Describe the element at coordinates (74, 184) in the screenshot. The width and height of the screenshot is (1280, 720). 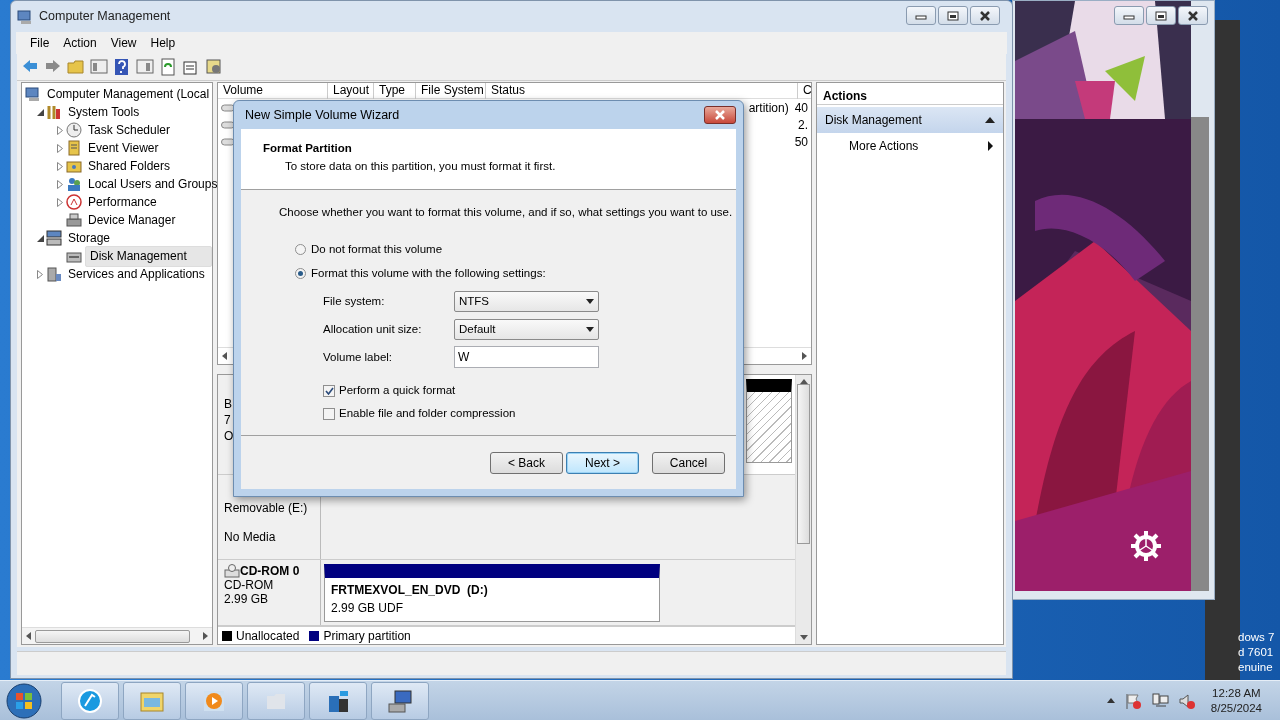
I see `users-icon` at that location.